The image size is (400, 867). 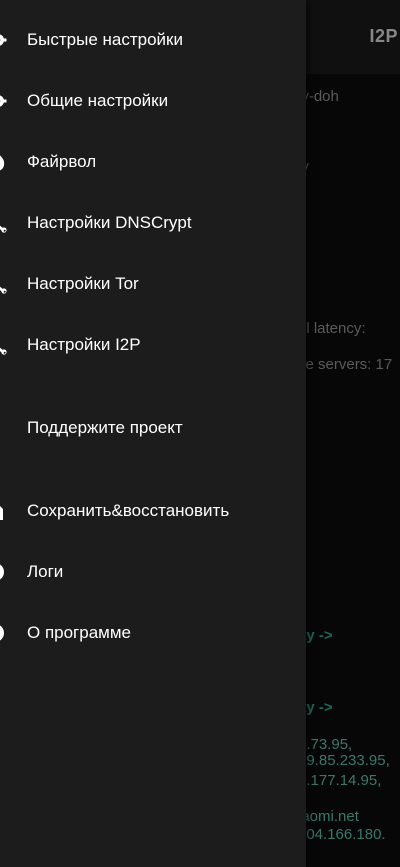 What do you see at coordinates (45, 571) in the screenshot?
I see `nav-item-label: Логи` at bounding box center [45, 571].